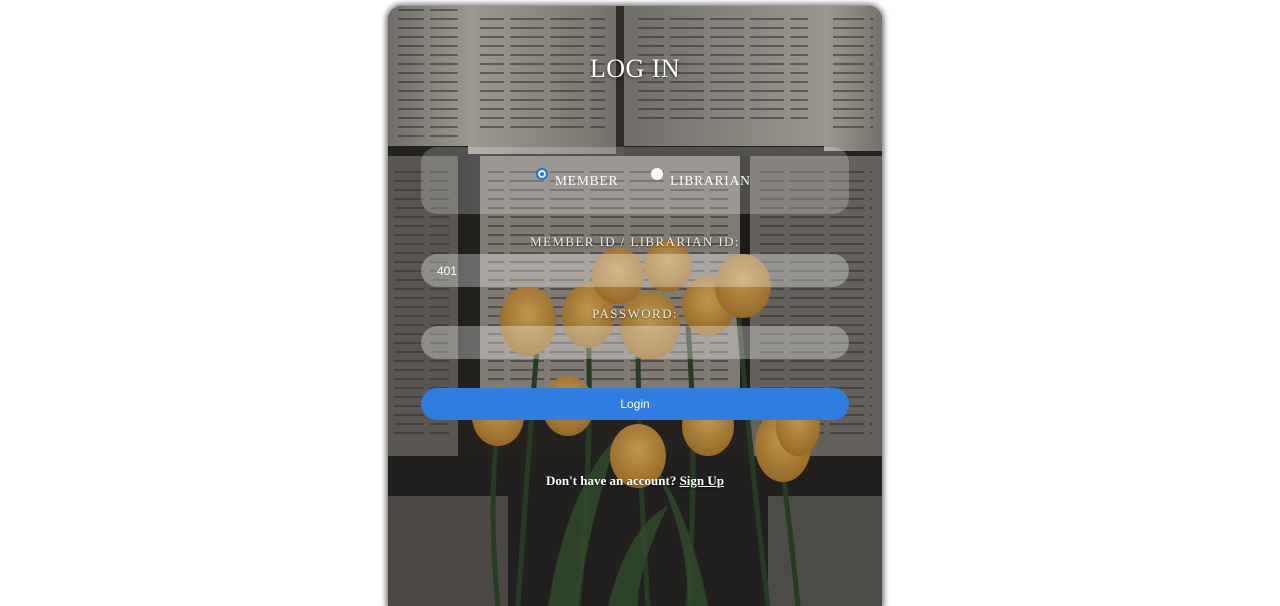 This screenshot has width=1280, height=606. Describe the element at coordinates (635, 68) in the screenshot. I see `page-title: LOG IN` at that location.